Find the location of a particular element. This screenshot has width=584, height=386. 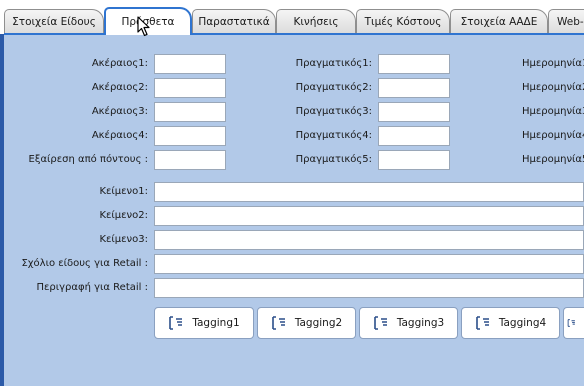

int3-label: Ακέραιος3: is located at coordinates (119, 111).